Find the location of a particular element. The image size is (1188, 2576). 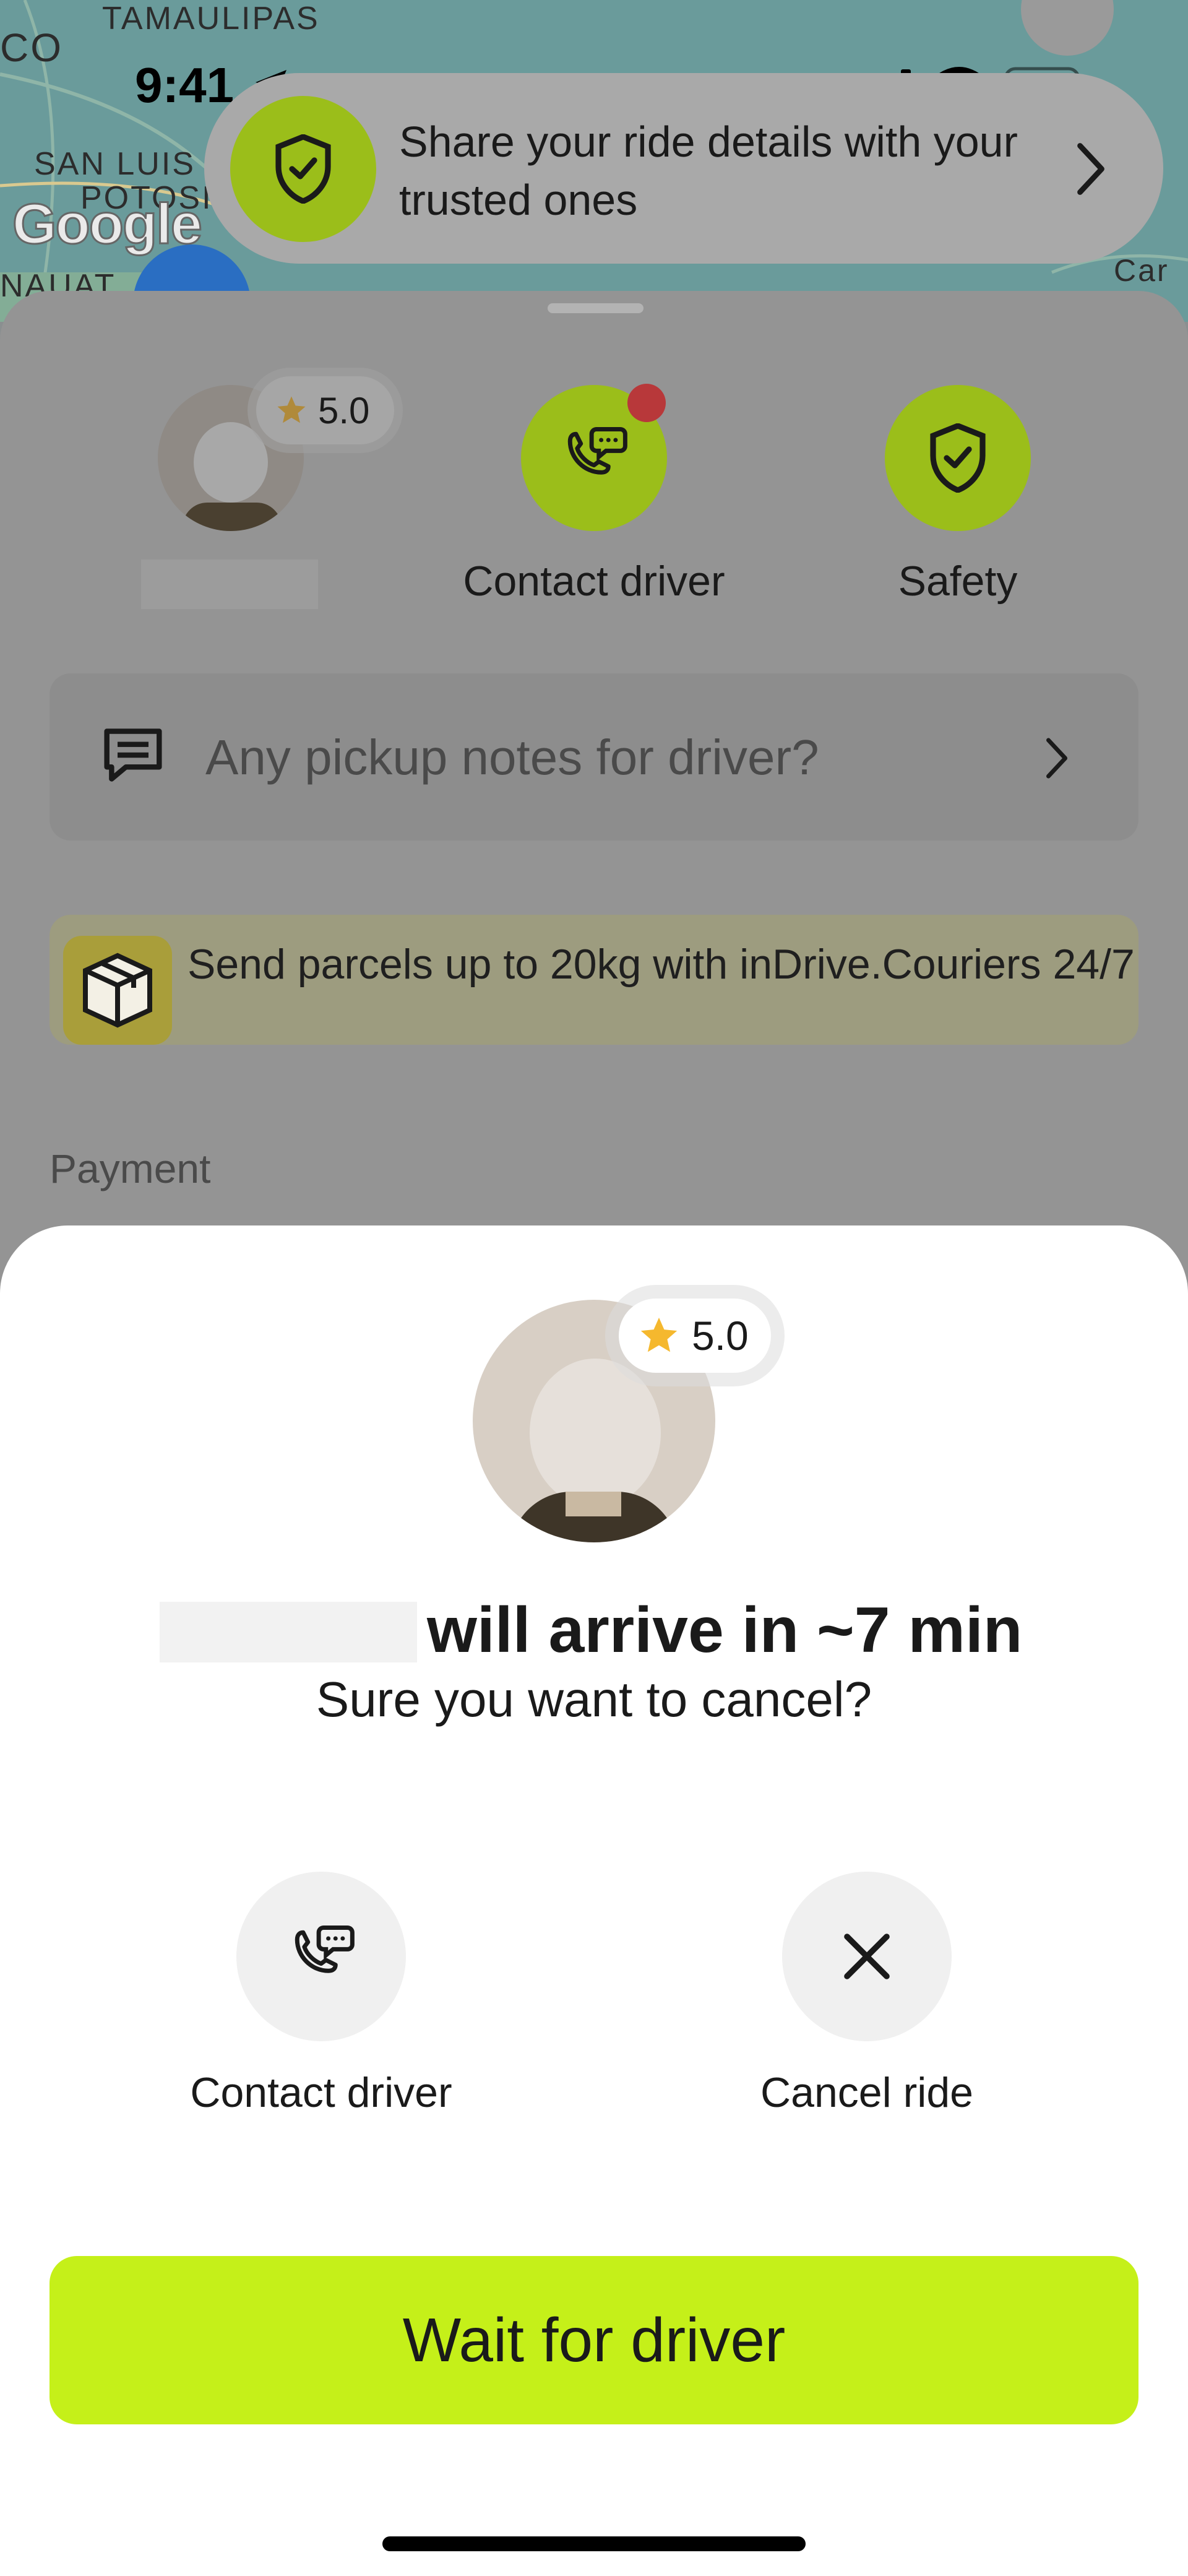

driver-name-redacted is located at coordinates (229, 584).